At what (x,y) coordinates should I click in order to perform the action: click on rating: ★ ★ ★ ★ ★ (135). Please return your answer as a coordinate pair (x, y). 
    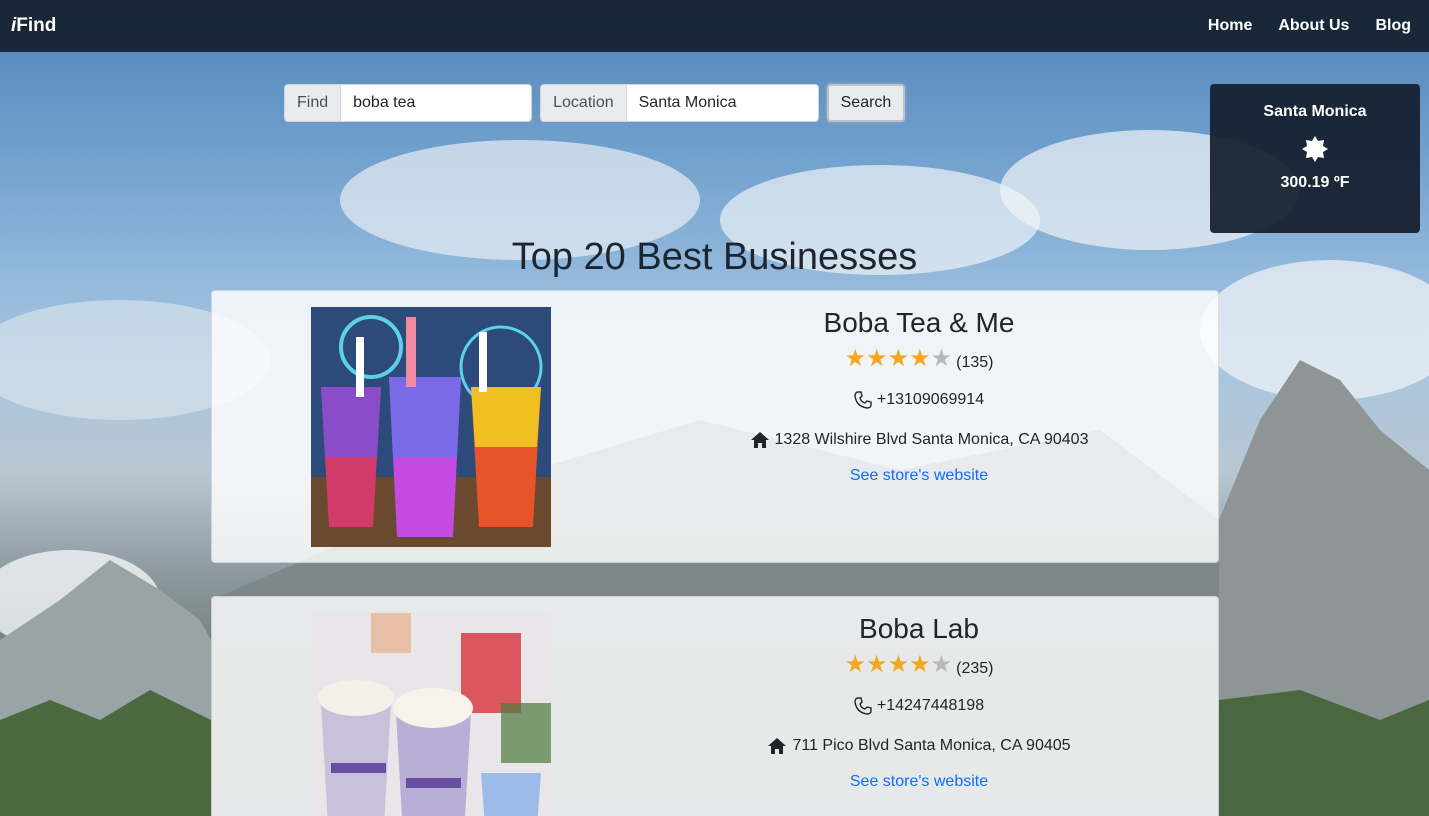
    Looking at the image, I should click on (919, 359).